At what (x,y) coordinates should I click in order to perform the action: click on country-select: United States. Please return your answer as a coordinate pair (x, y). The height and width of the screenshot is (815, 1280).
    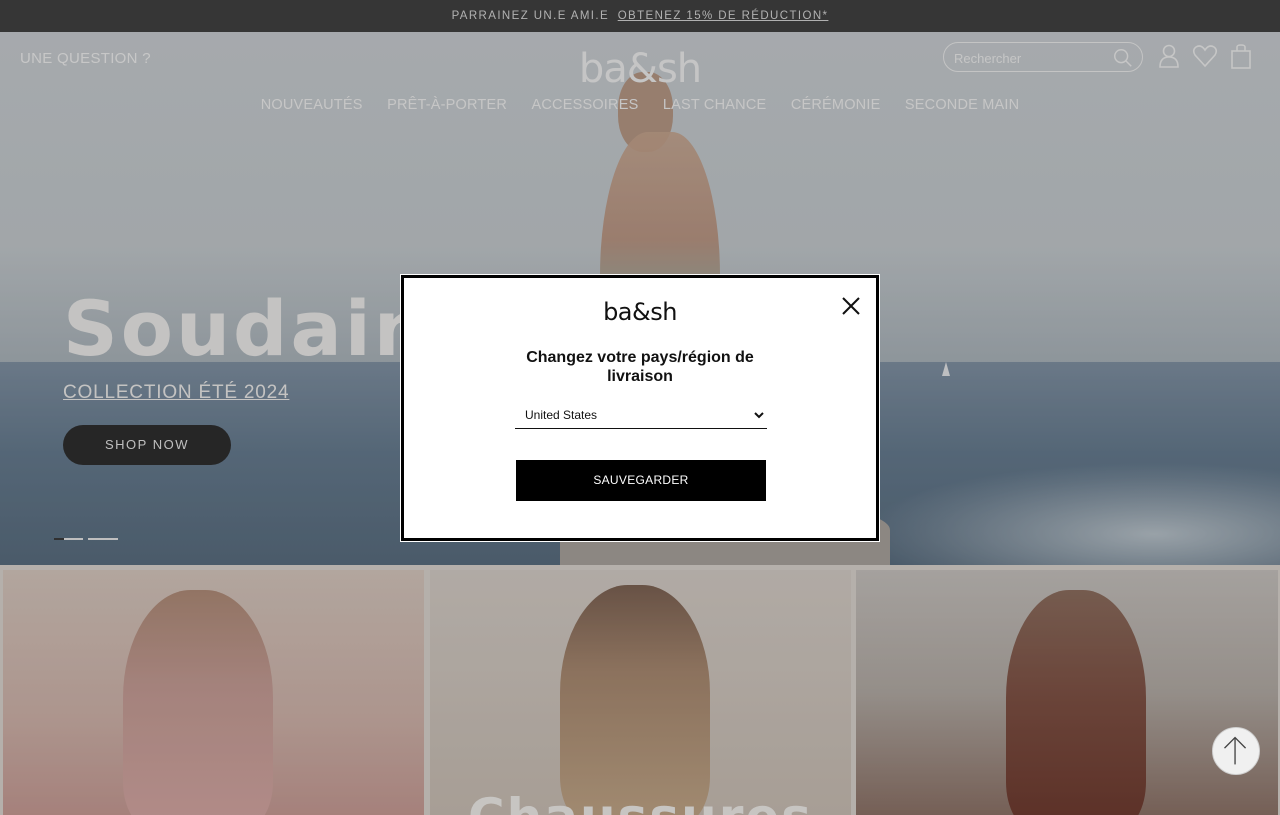
    Looking at the image, I should click on (641, 415).